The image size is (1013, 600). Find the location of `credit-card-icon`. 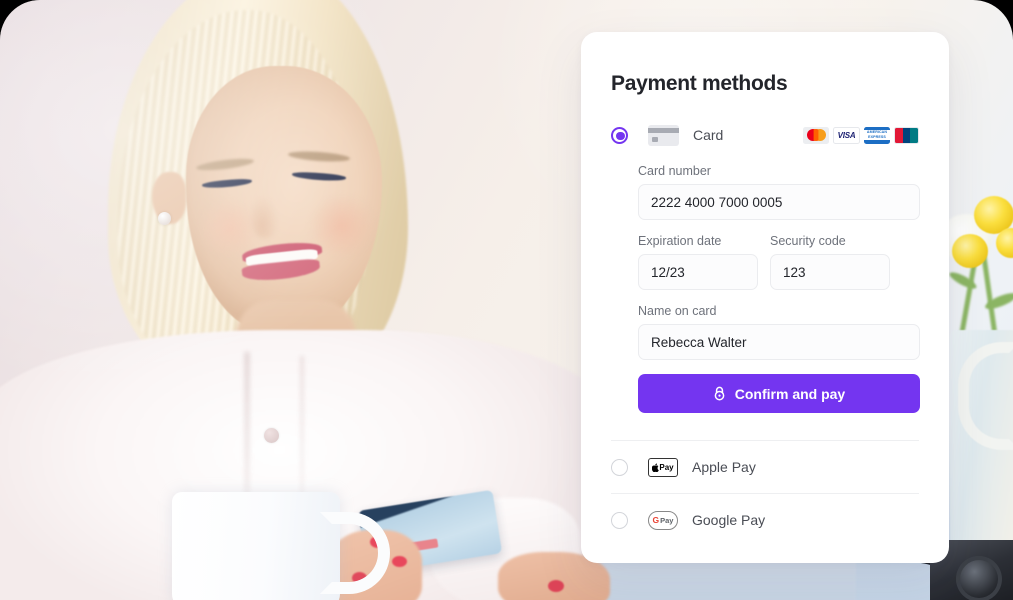

credit-card-icon is located at coordinates (663, 135).